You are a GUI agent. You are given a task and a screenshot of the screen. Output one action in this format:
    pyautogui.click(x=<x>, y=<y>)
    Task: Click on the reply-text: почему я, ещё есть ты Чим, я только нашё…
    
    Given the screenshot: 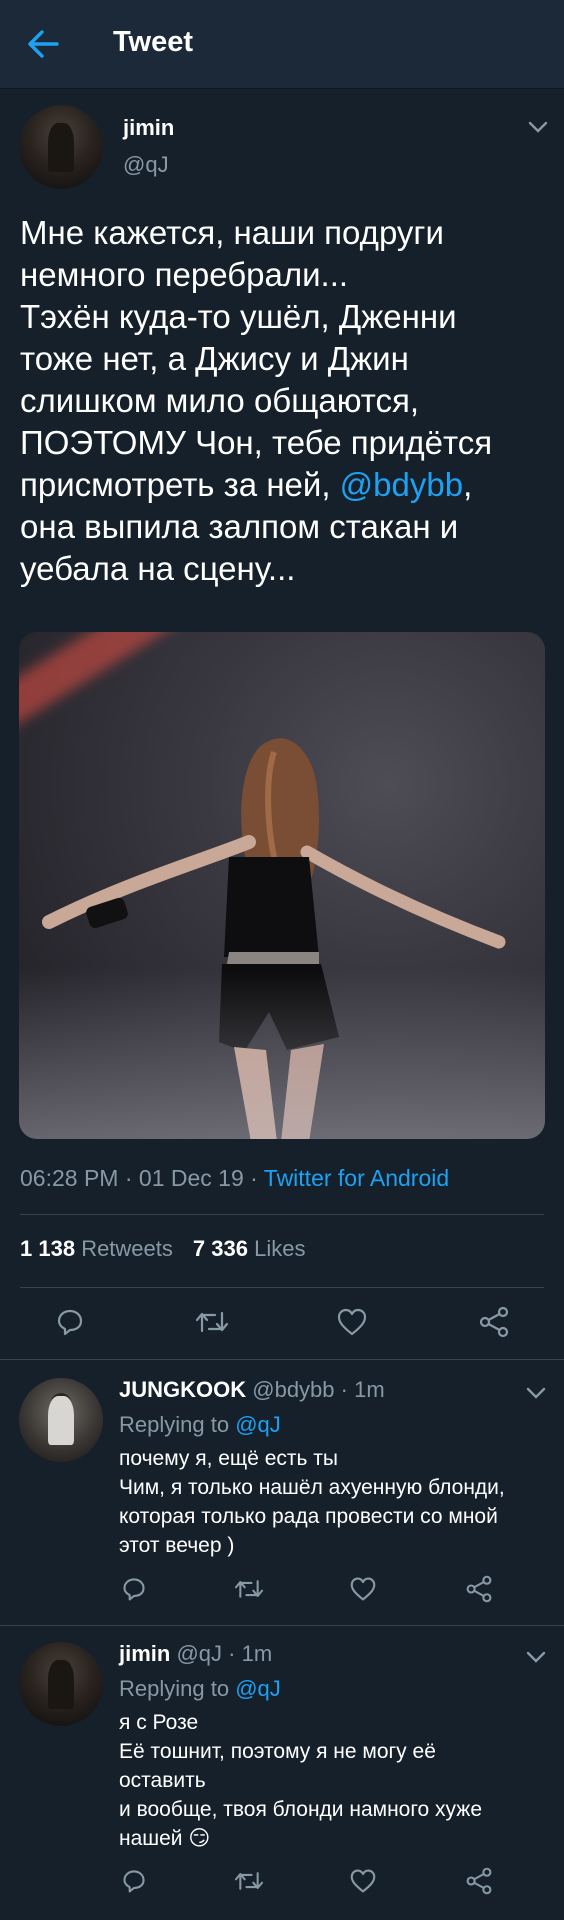 What is the action you would take?
    pyautogui.click(x=312, y=1502)
    